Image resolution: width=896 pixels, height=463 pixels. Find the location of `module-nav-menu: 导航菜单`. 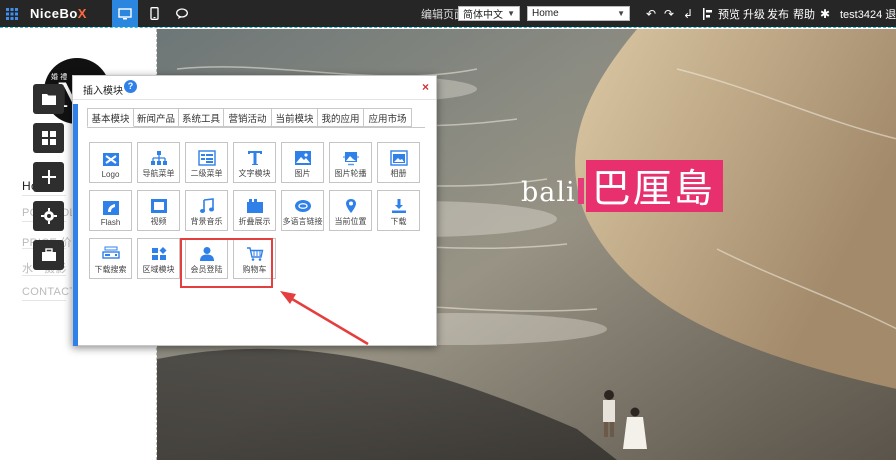

module-nav-menu: 导航菜单 is located at coordinates (158, 162).